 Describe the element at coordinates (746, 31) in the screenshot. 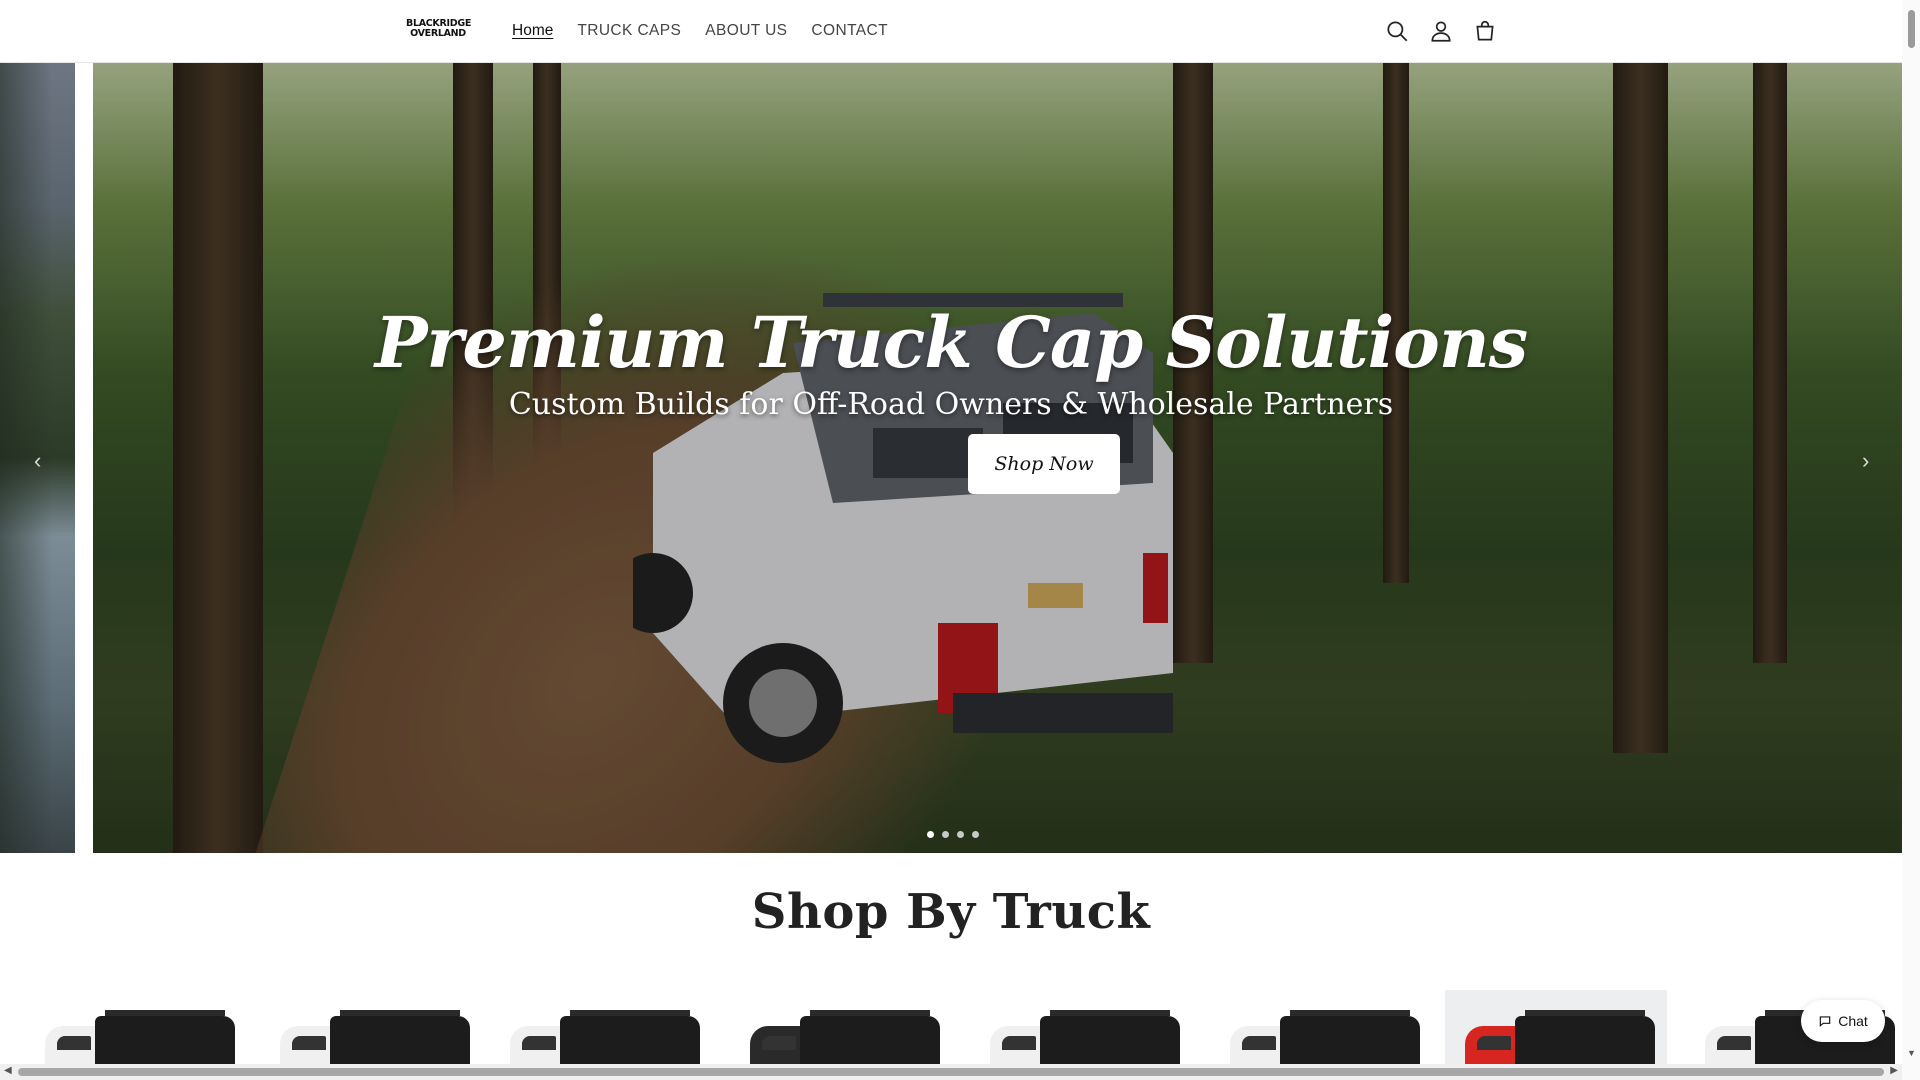

I see `nav-about-us: ABOUT US` at that location.